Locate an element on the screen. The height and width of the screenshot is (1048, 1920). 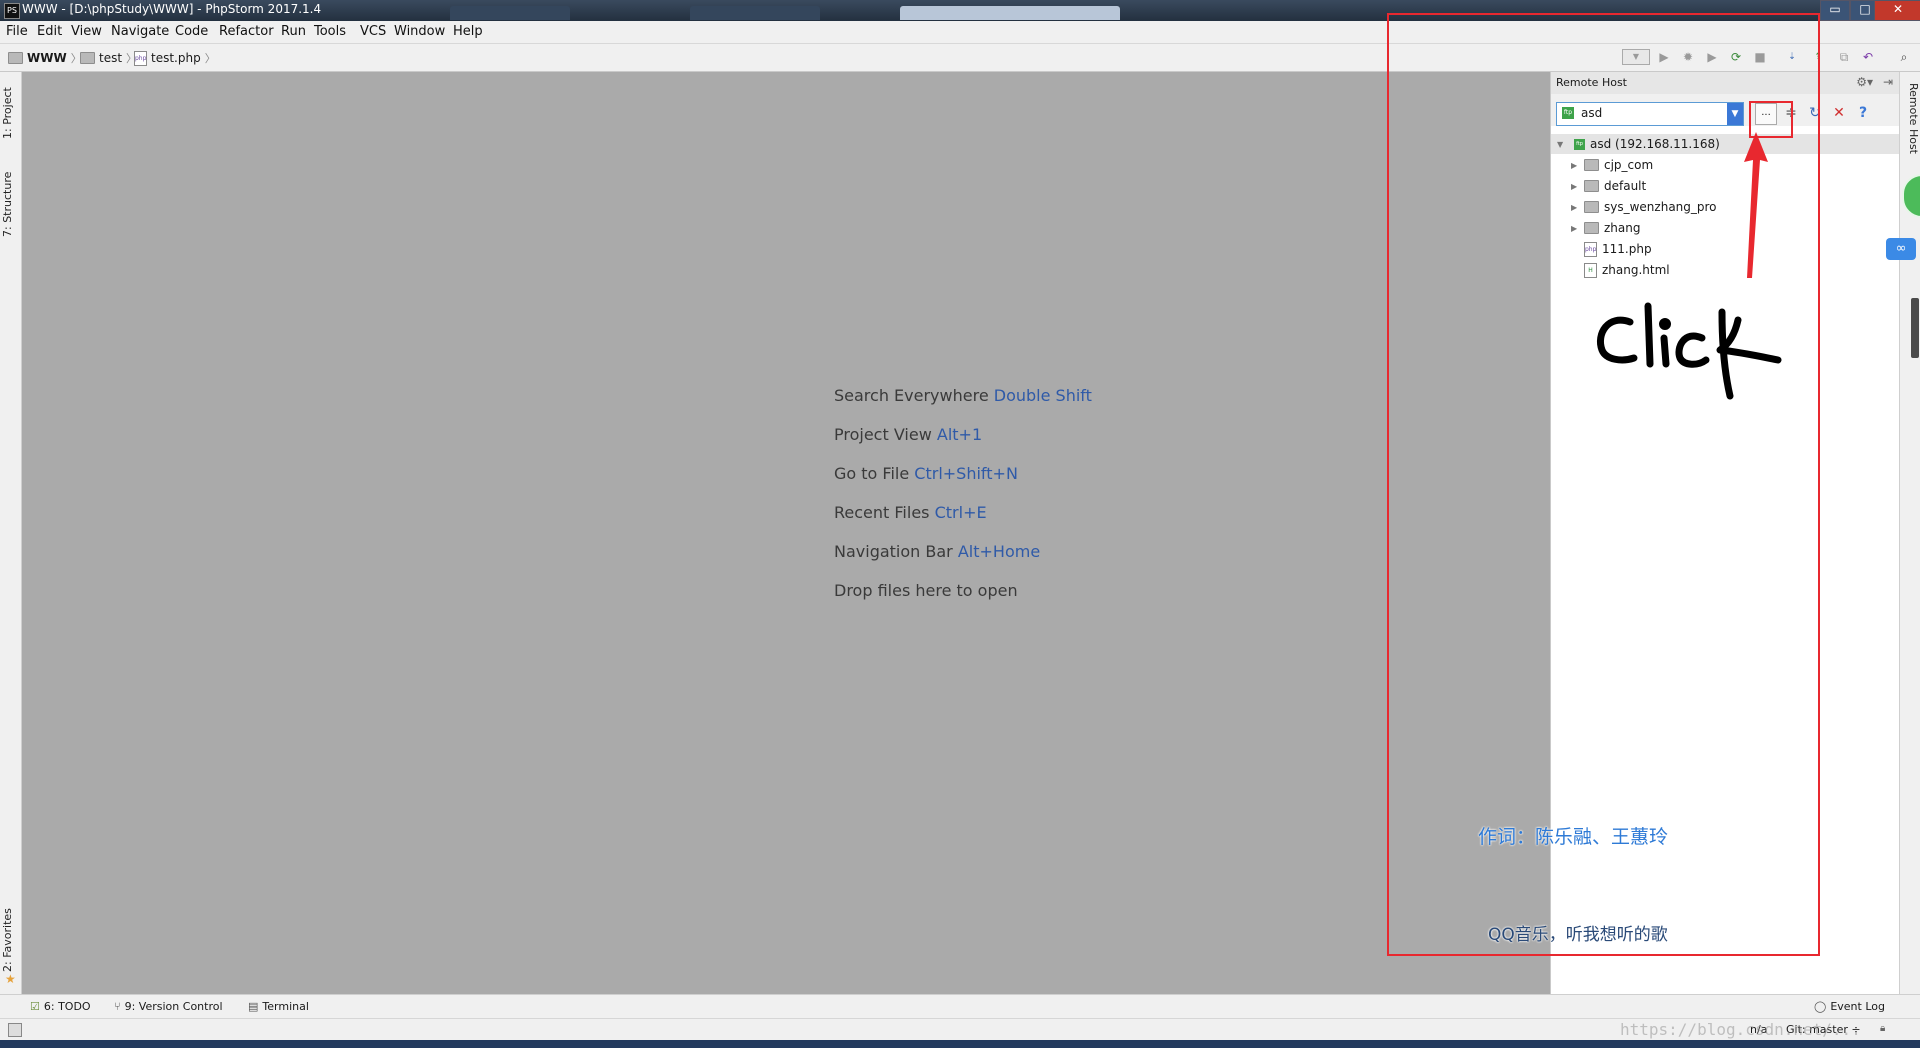
tab-event-log: ◯ Event Log is located at coordinates (1849, 1006).